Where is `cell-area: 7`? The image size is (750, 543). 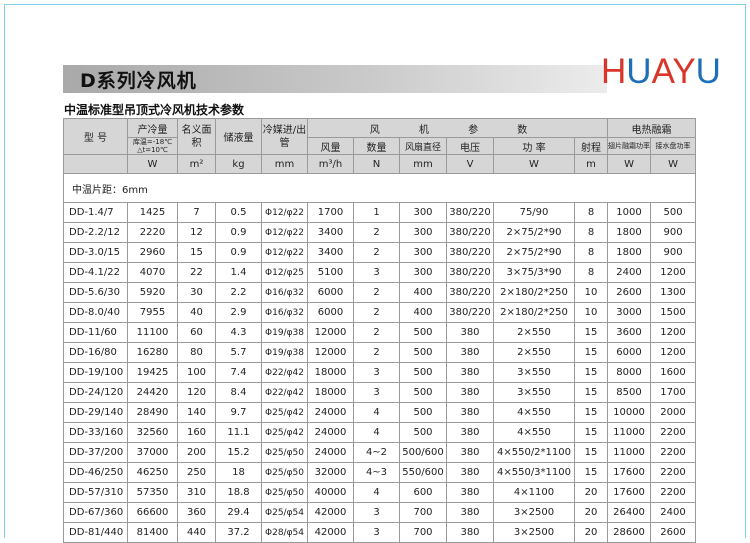 cell-area: 7 is located at coordinates (196, 212).